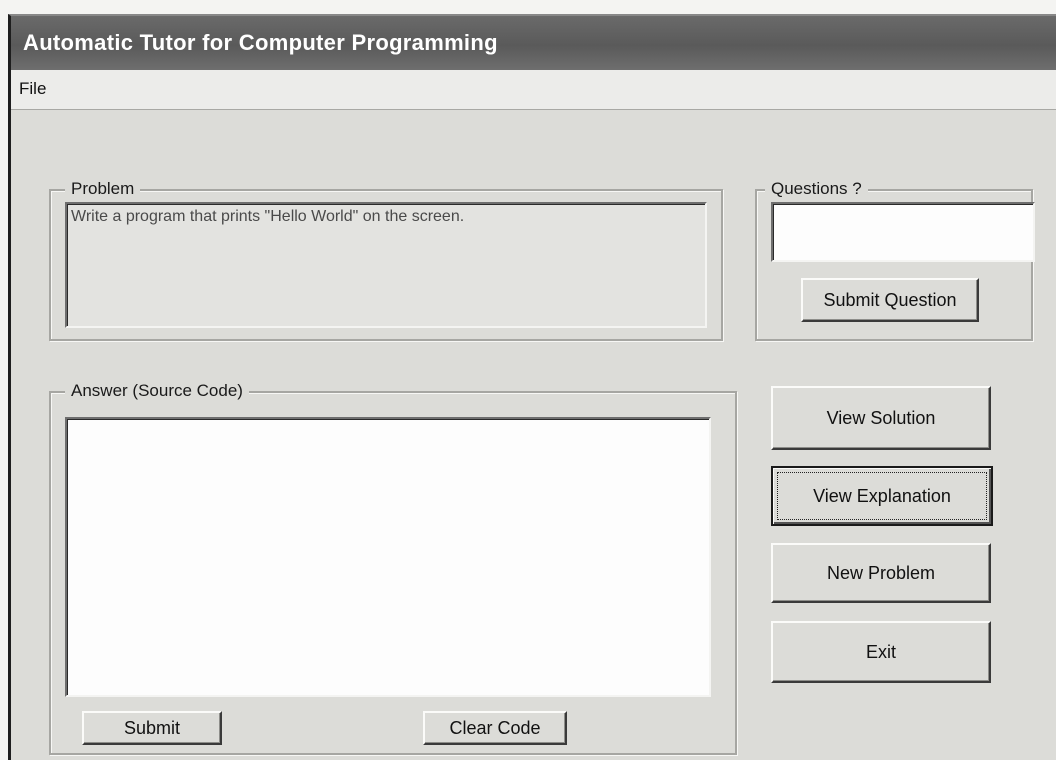 This screenshot has height=760, width=1056. I want to click on answer-group-label: Answer (Source Code), so click(157, 391).